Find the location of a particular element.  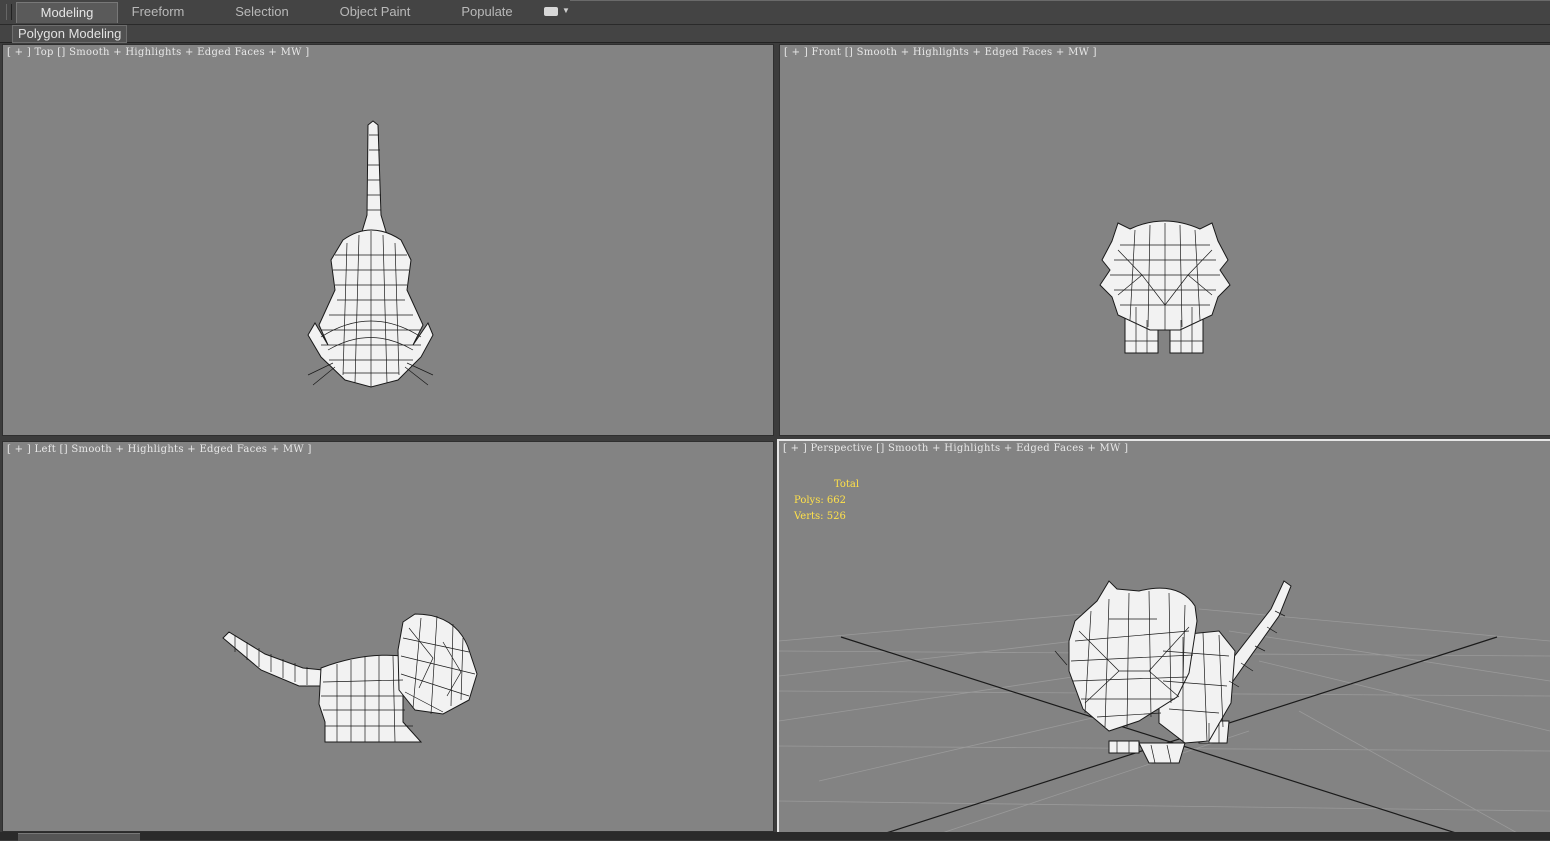

ribbon-options-icon is located at coordinates (551, 11).